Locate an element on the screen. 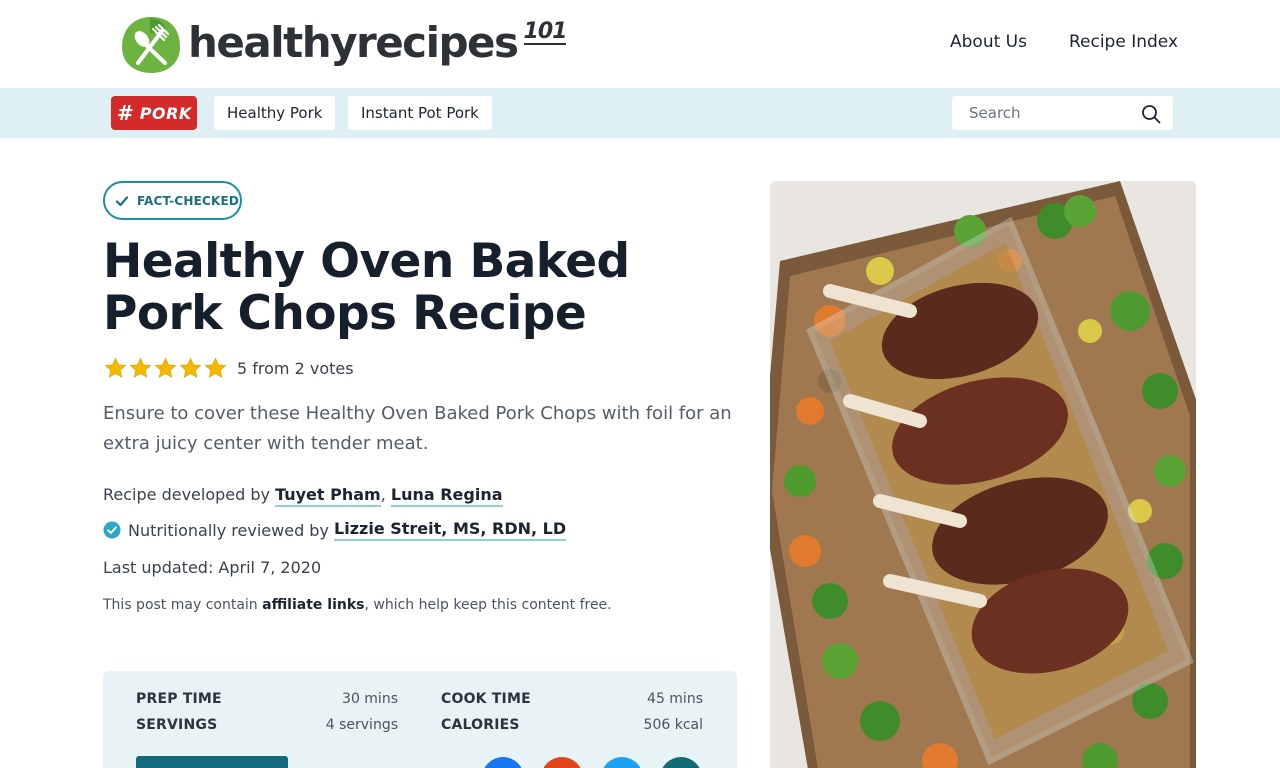 The image size is (1280, 768). star-rating is located at coordinates (165, 368).